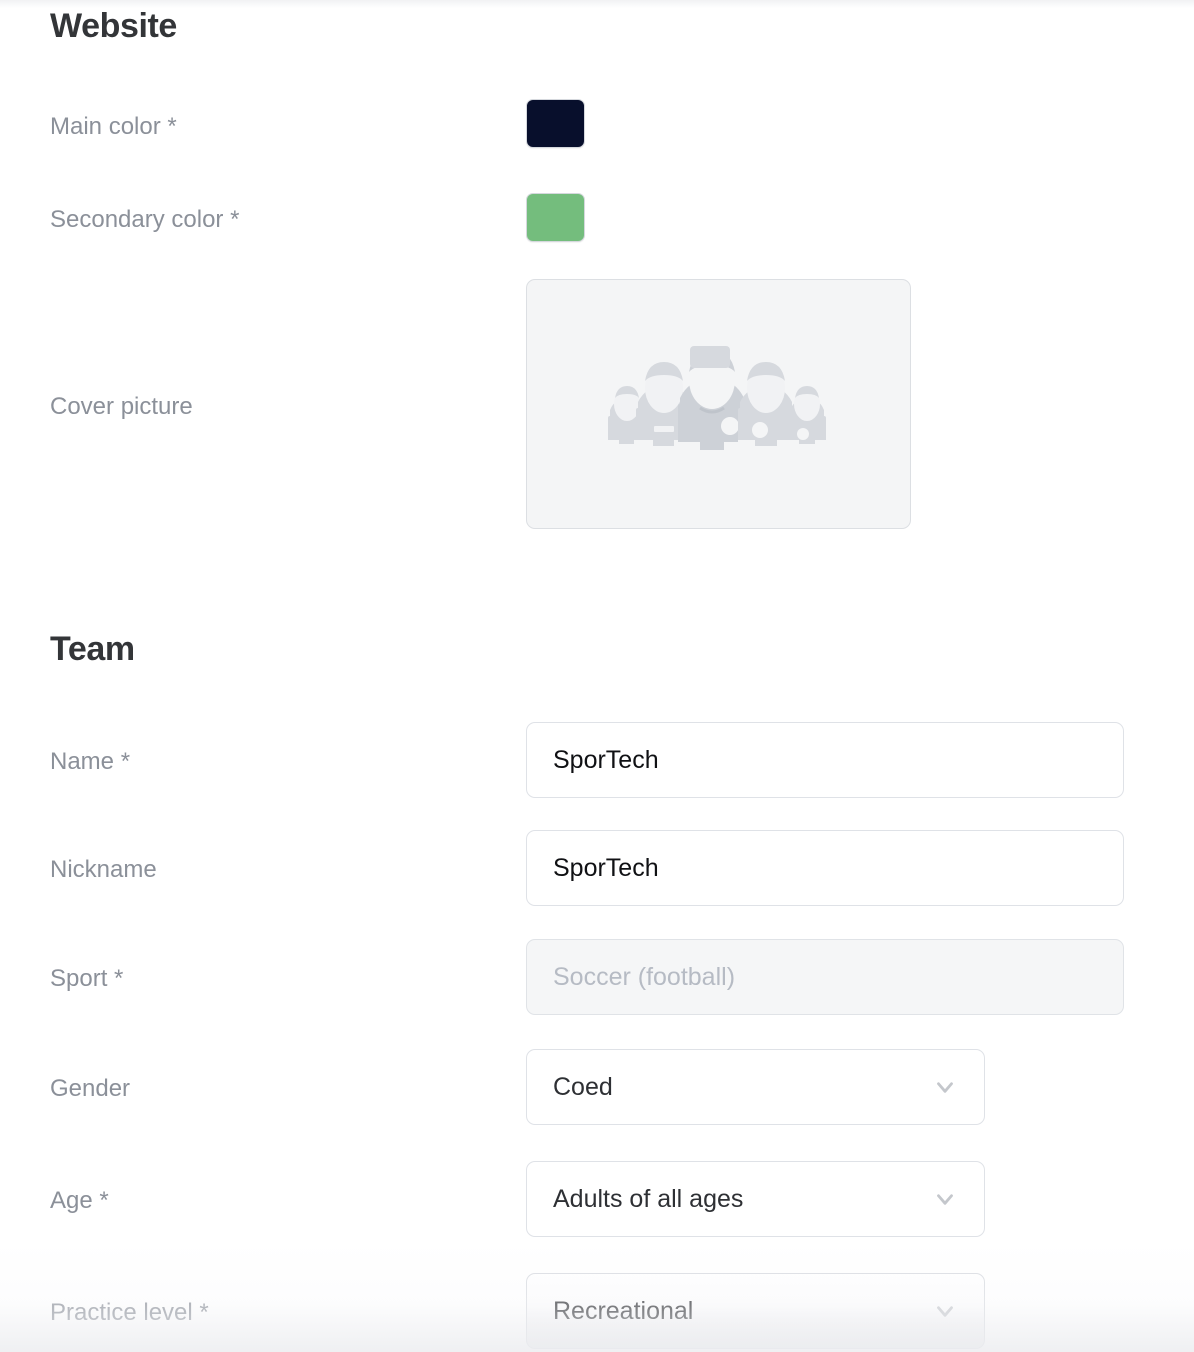  Describe the element at coordinates (755, 1087) in the screenshot. I see `team-gender-select: Coed` at that location.